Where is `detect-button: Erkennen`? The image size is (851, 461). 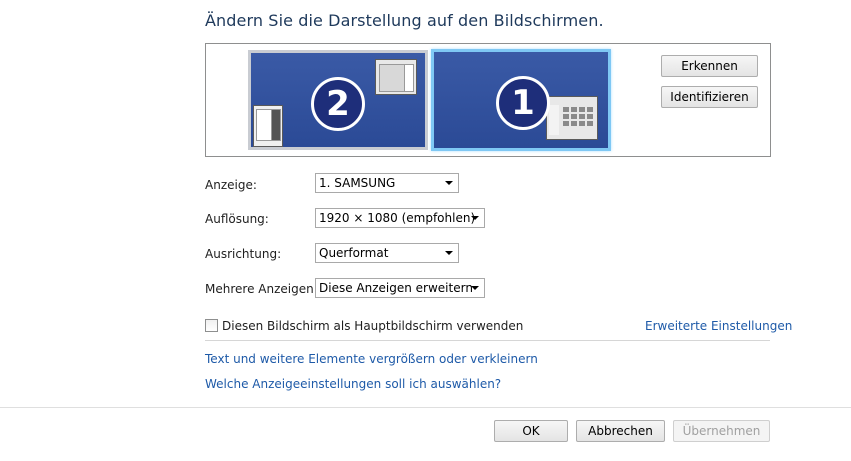 detect-button: Erkennen is located at coordinates (709, 66).